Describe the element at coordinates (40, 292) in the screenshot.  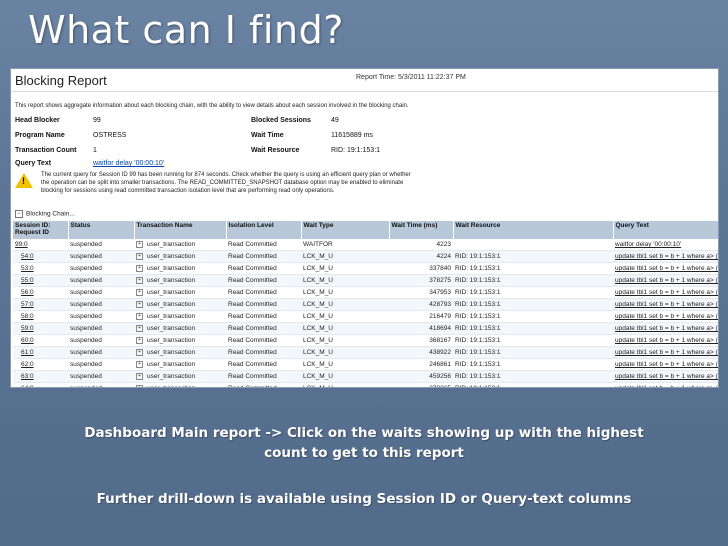
I see `session-id-link: 56:0` at that location.